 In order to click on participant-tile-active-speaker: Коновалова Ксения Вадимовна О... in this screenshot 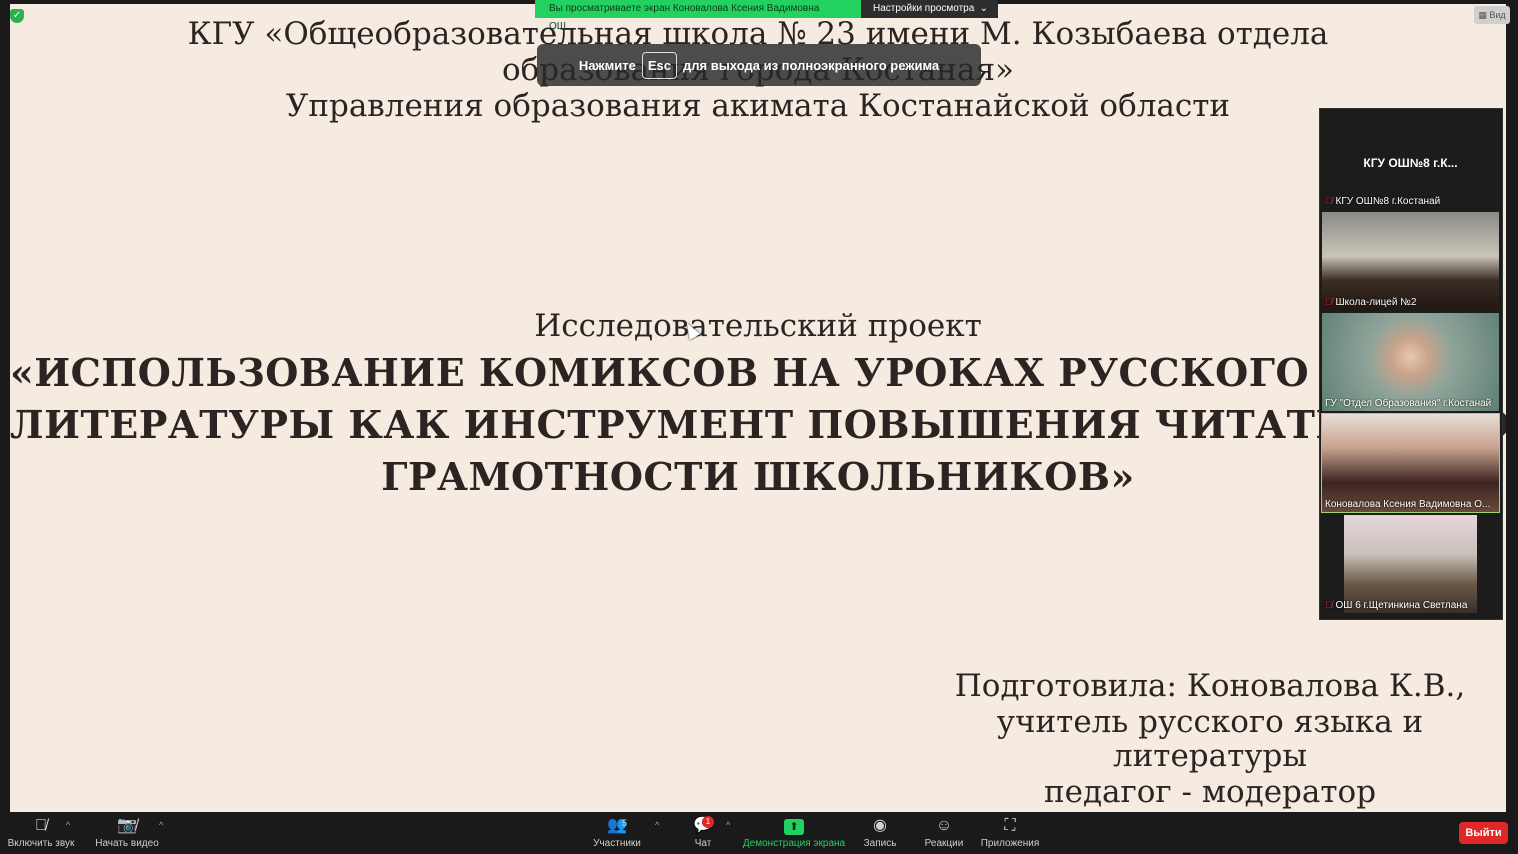, I will do `click(1410, 463)`.